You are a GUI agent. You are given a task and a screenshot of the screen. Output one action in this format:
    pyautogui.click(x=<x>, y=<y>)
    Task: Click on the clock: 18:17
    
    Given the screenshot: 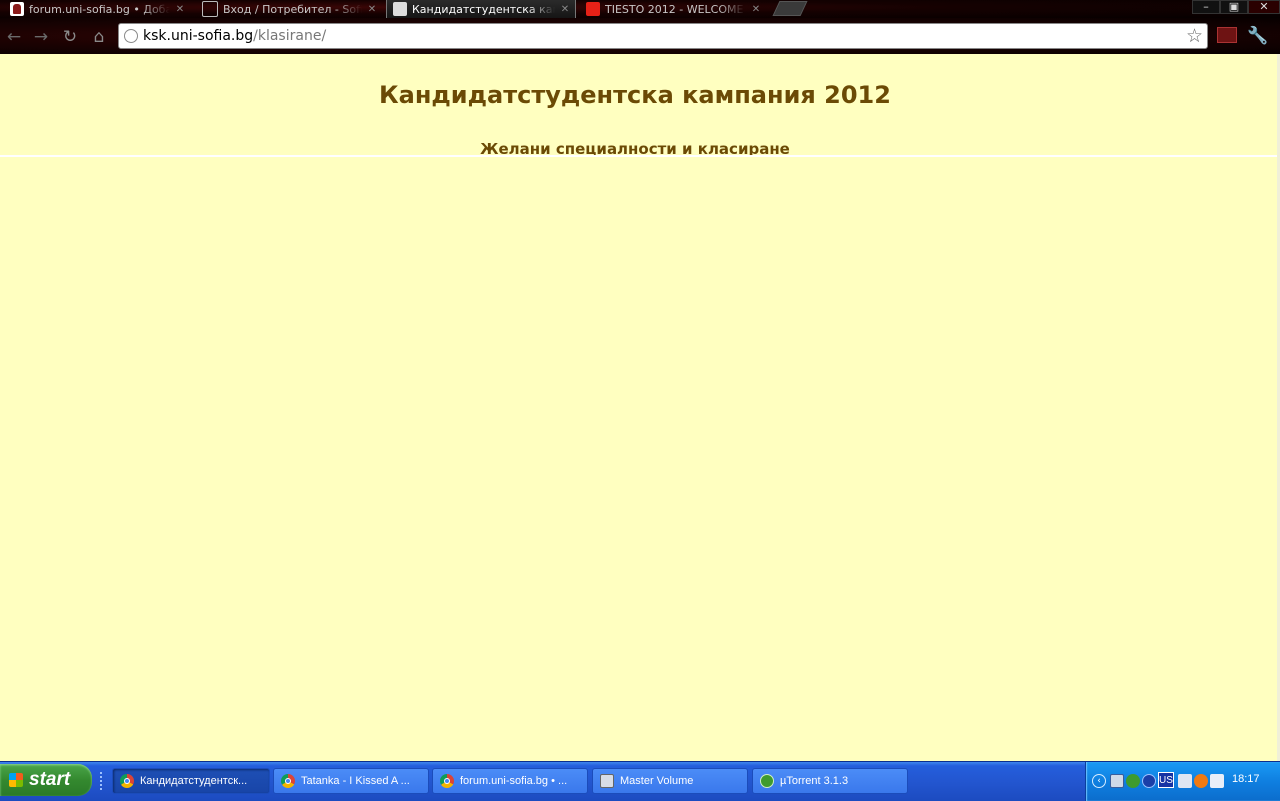 What is the action you would take?
    pyautogui.click(x=1246, y=779)
    